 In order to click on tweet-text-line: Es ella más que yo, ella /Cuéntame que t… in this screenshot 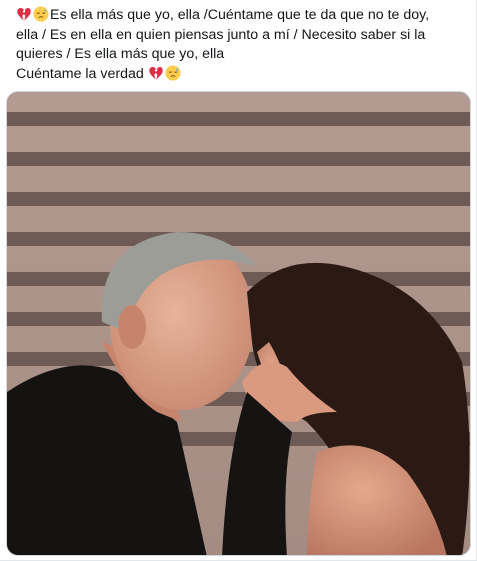, I will do `click(240, 15)`.